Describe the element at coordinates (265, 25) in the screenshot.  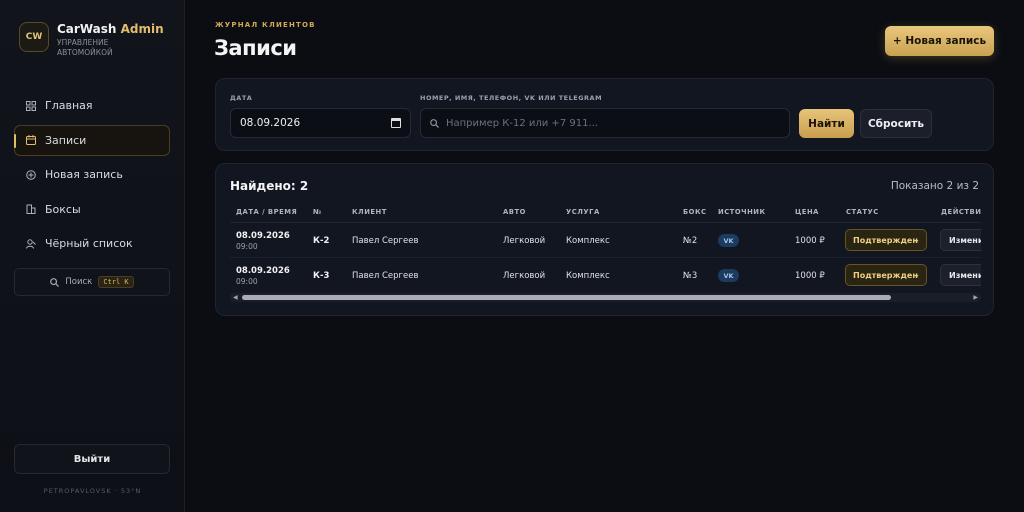
I see `page-eyebrow: ЖУРНАЛ КЛИЕНТОВ` at that location.